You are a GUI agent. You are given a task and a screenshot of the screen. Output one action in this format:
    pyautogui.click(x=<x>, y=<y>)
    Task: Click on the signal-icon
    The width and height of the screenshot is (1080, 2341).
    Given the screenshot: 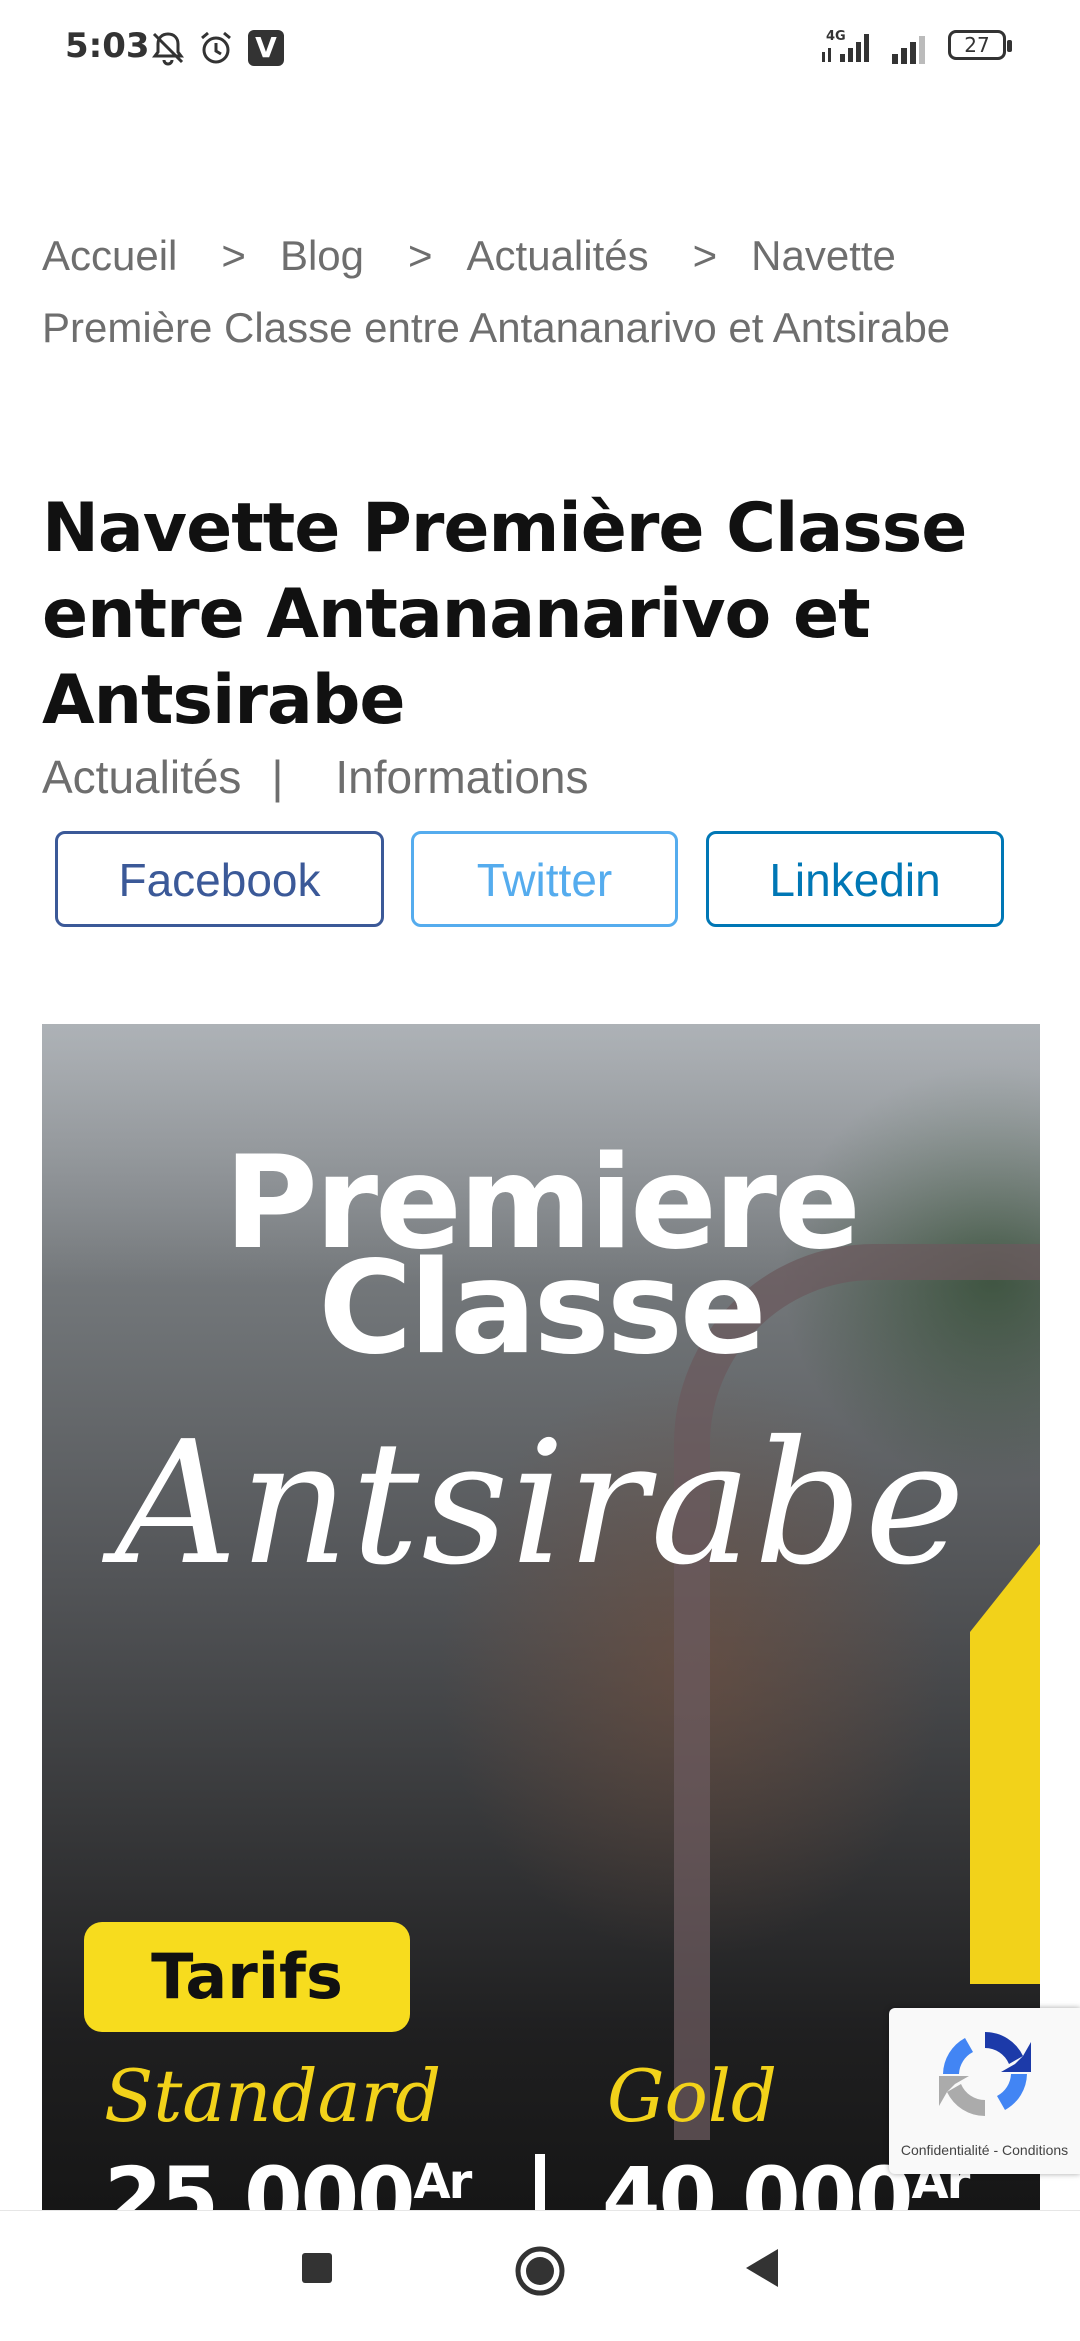 What is the action you would take?
    pyautogui.click(x=908, y=50)
    